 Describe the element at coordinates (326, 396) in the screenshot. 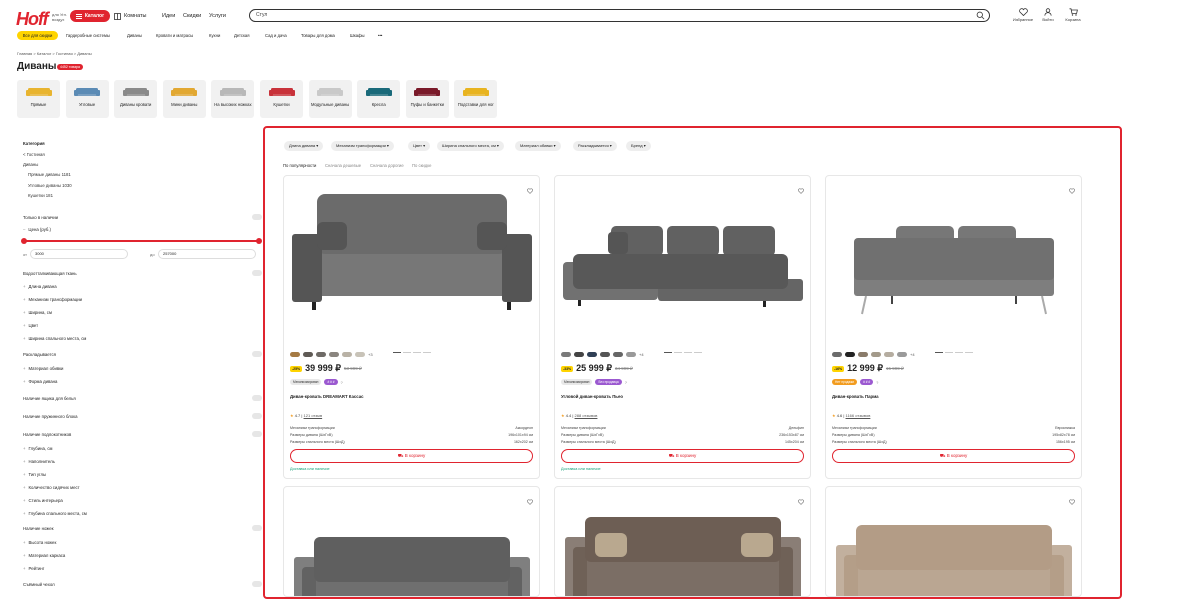

I see `product-name: Диван-кровать DREAMART Кассас` at that location.